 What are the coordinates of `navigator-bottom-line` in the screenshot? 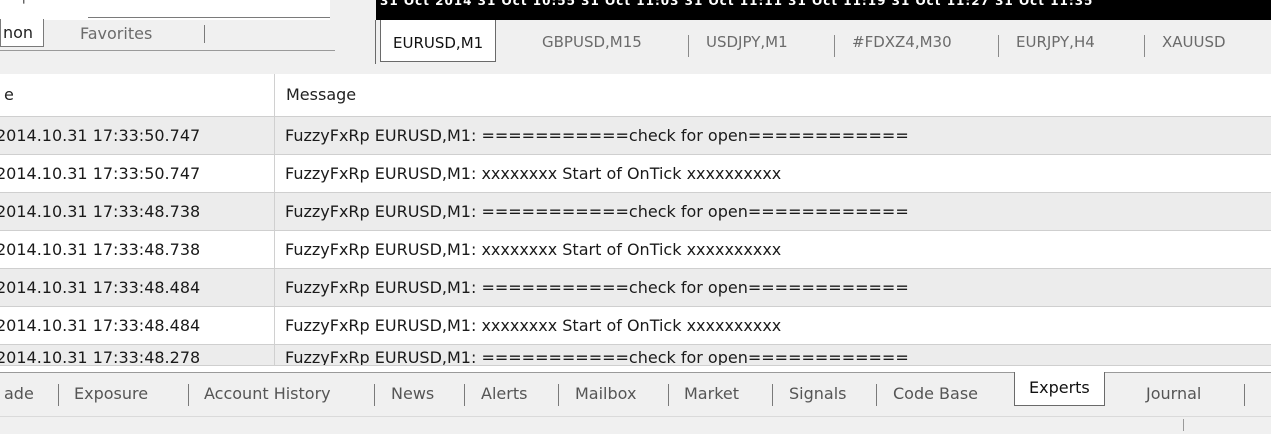 It's located at (167, 50).